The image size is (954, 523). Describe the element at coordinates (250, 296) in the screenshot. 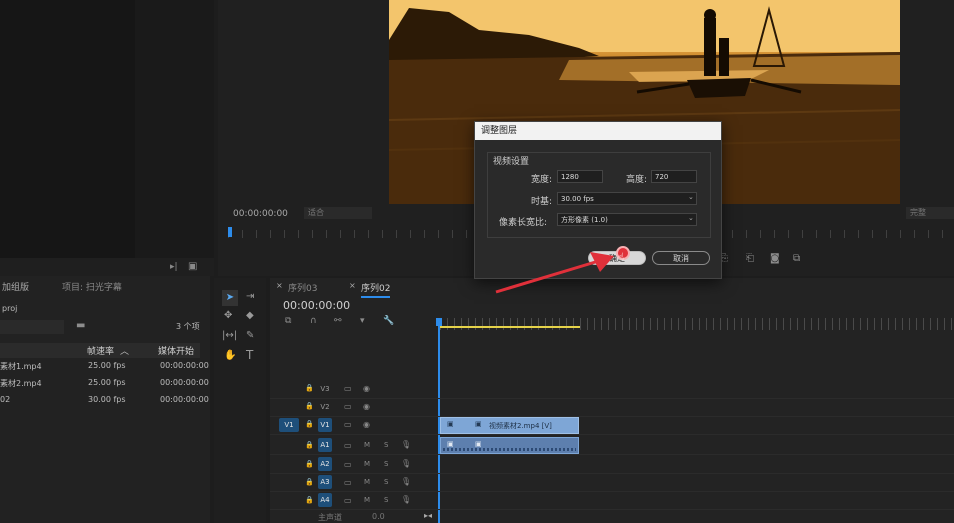

I see `track-select-icon: ⇥` at that location.